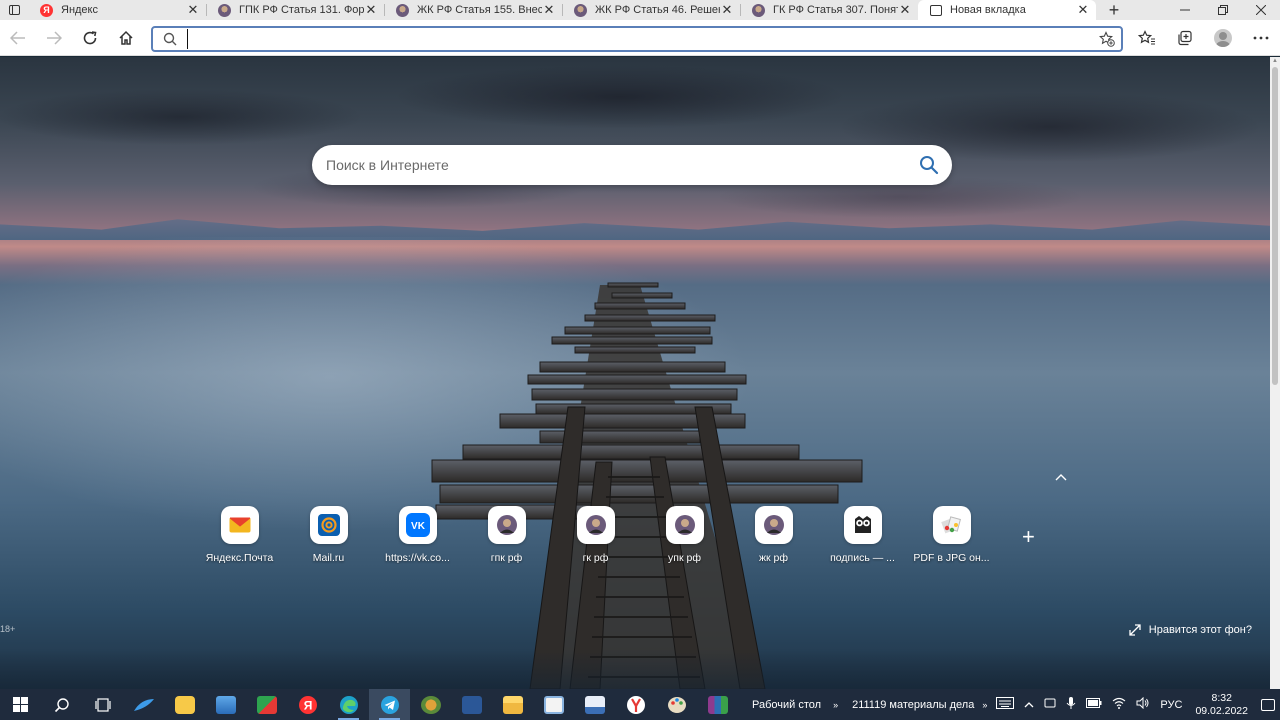  What do you see at coordinates (184, 704) in the screenshot?
I see `taskbar-app-sticky-notes` at bounding box center [184, 704].